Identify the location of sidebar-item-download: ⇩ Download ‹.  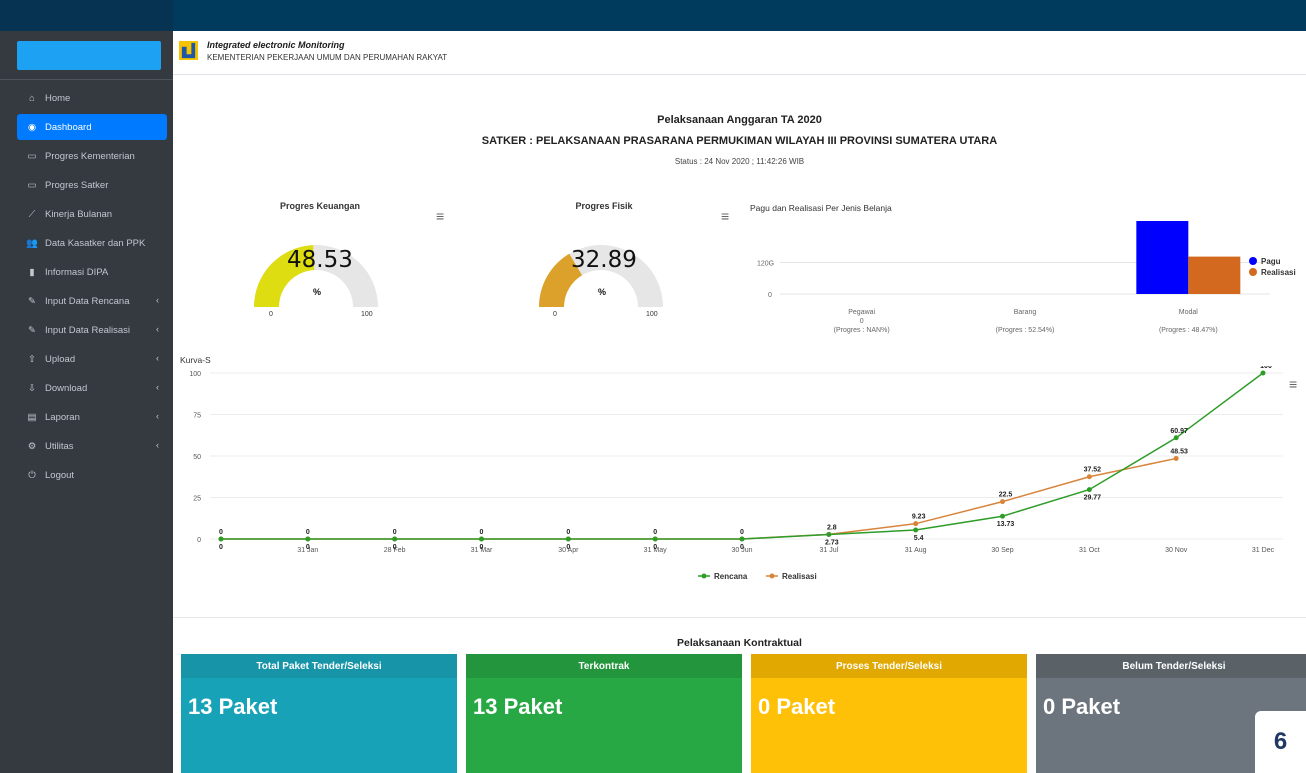
(92, 388).